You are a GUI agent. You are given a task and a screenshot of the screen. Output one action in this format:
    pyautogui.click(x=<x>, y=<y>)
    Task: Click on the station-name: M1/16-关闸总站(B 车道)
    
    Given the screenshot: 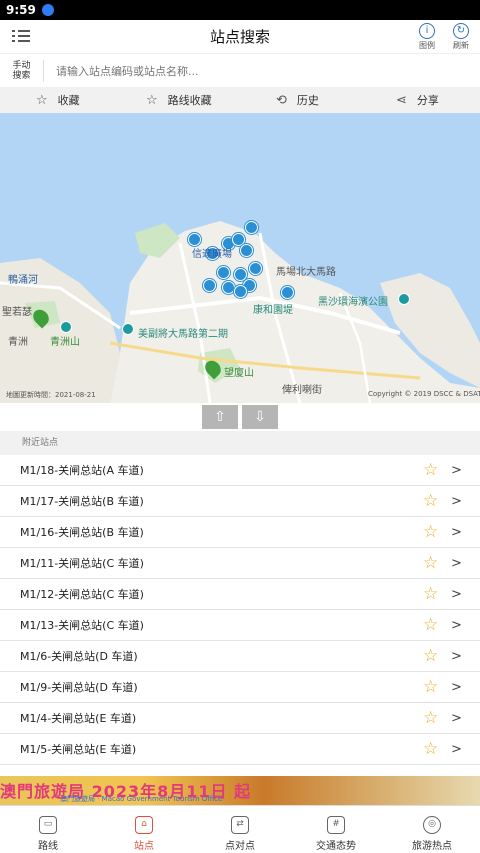 What is the action you would take?
    pyautogui.click(x=82, y=532)
    